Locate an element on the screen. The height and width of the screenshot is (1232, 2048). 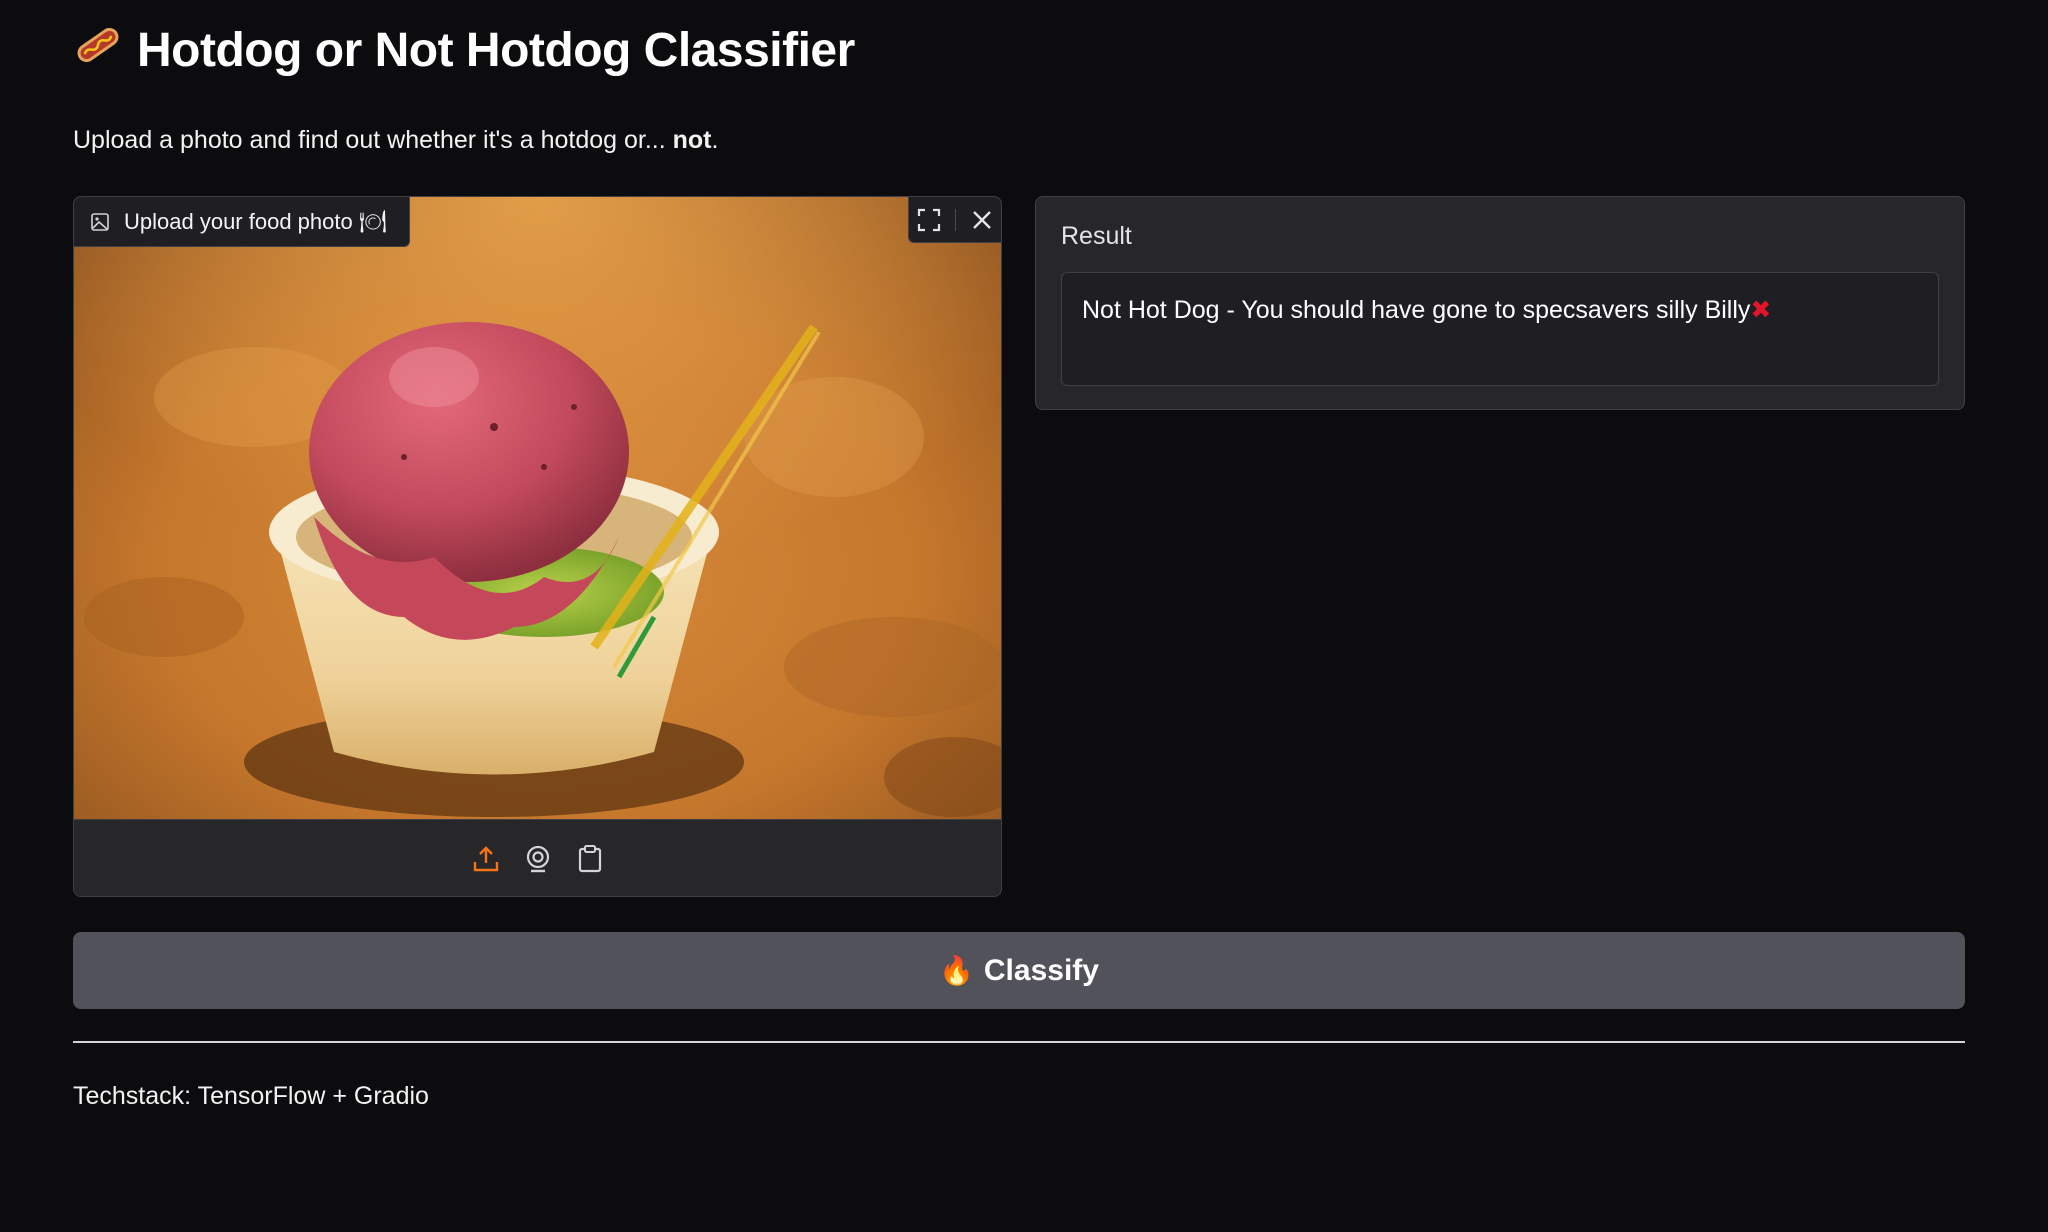
hotdog-icon is located at coordinates (98, 50).